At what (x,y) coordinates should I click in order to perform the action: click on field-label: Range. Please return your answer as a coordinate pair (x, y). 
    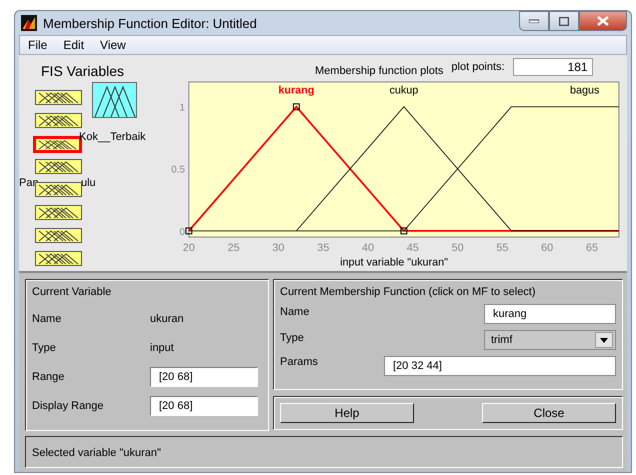
    Looking at the image, I should click on (49, 377).